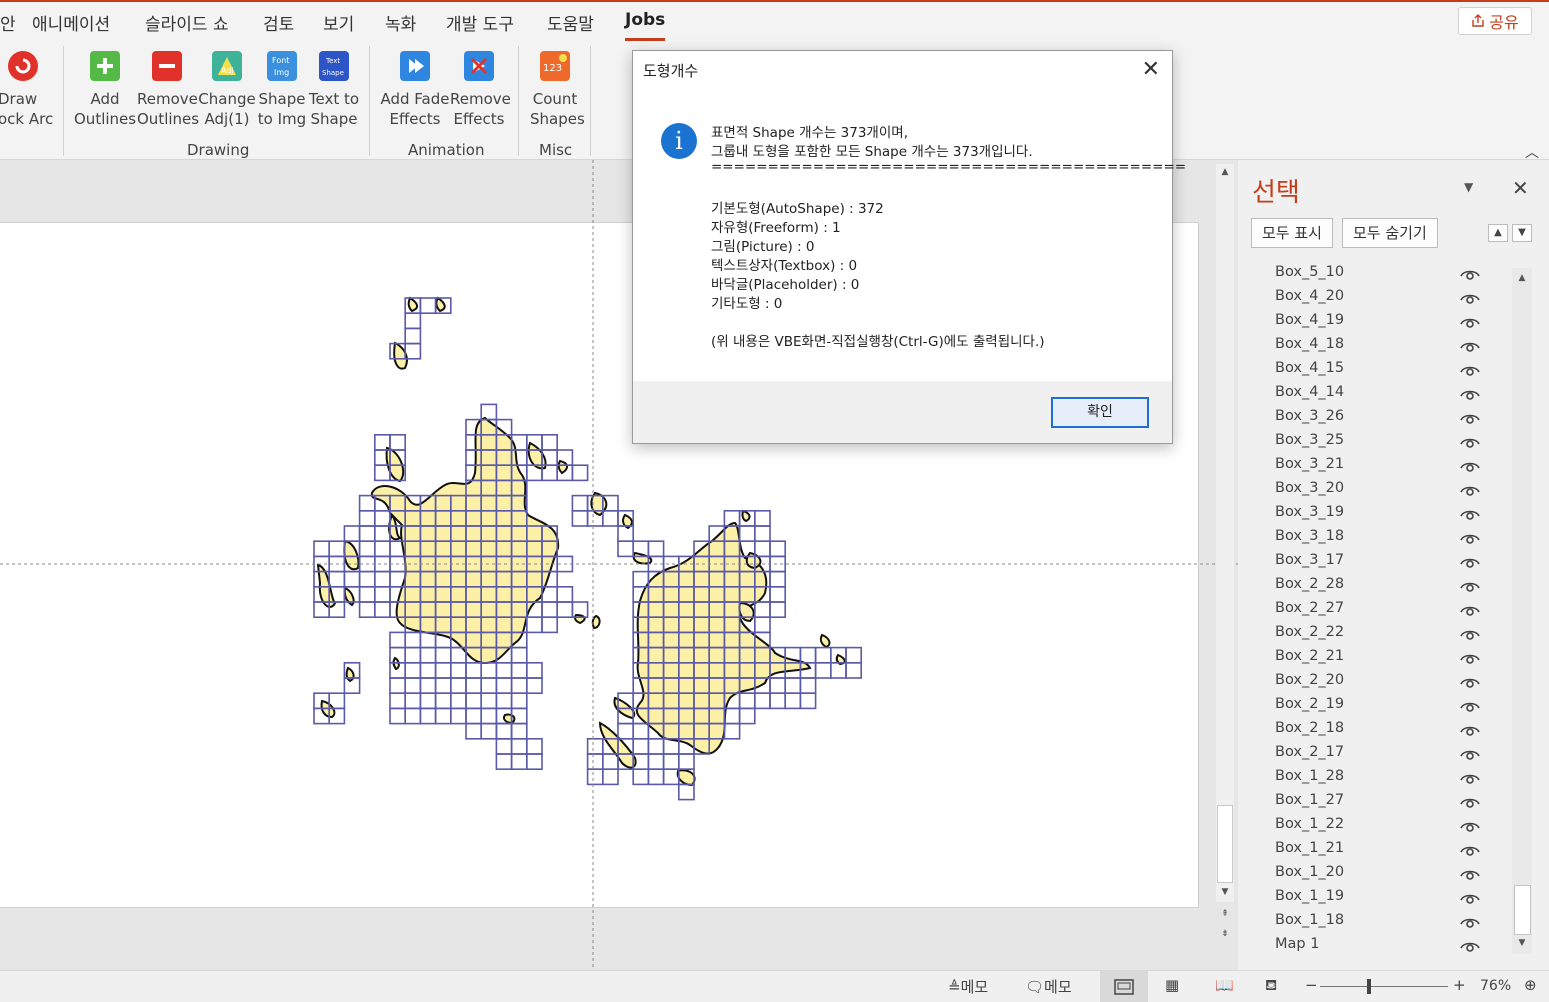 The width and height of the screenshot is (1549, 1002). I want to click on tab-design: 안, so click(8, 22).